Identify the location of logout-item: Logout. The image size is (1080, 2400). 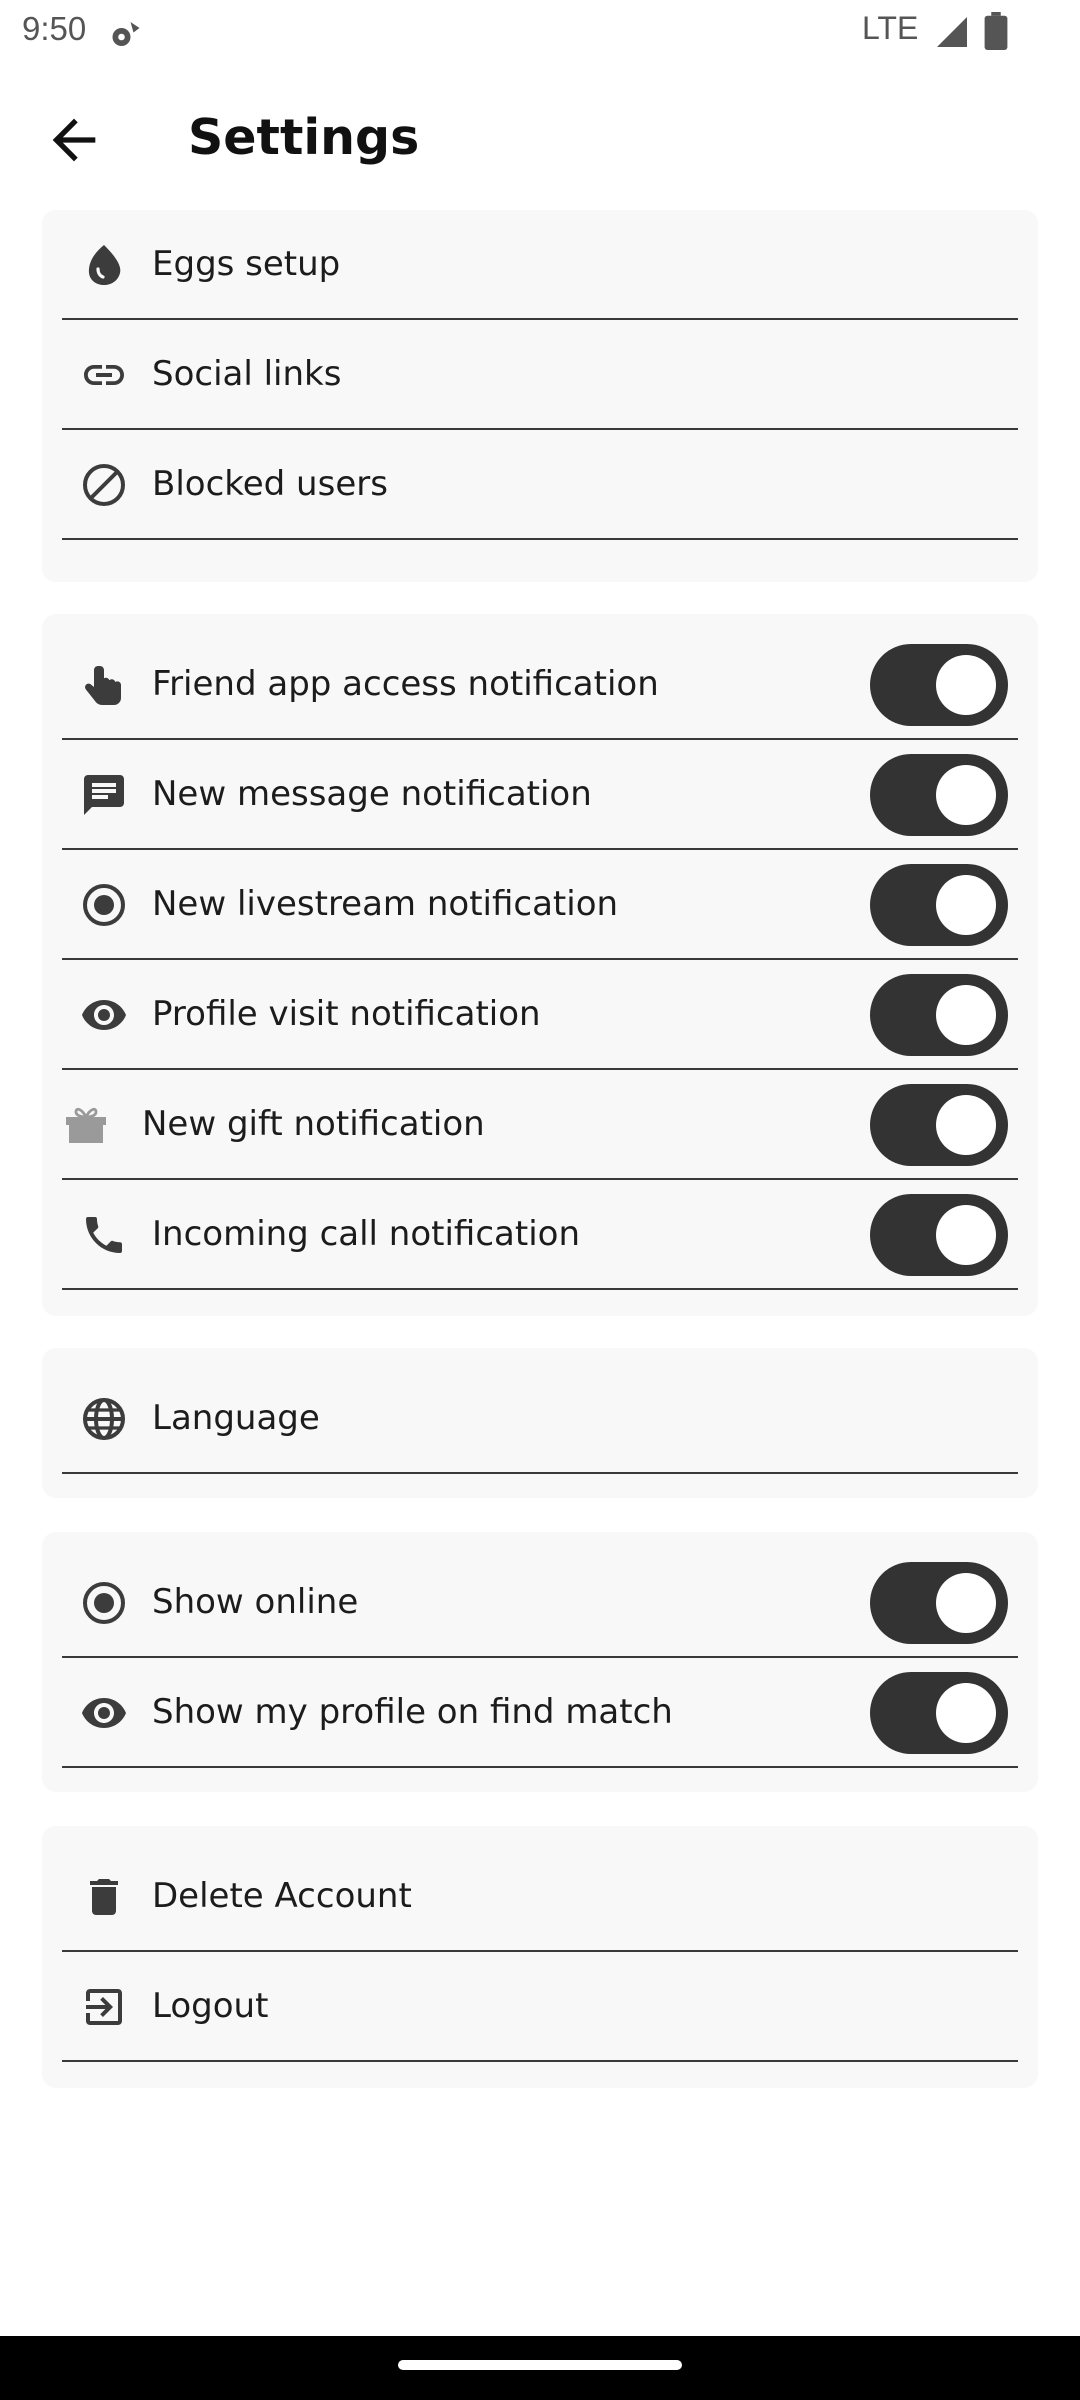
(540, 2007).